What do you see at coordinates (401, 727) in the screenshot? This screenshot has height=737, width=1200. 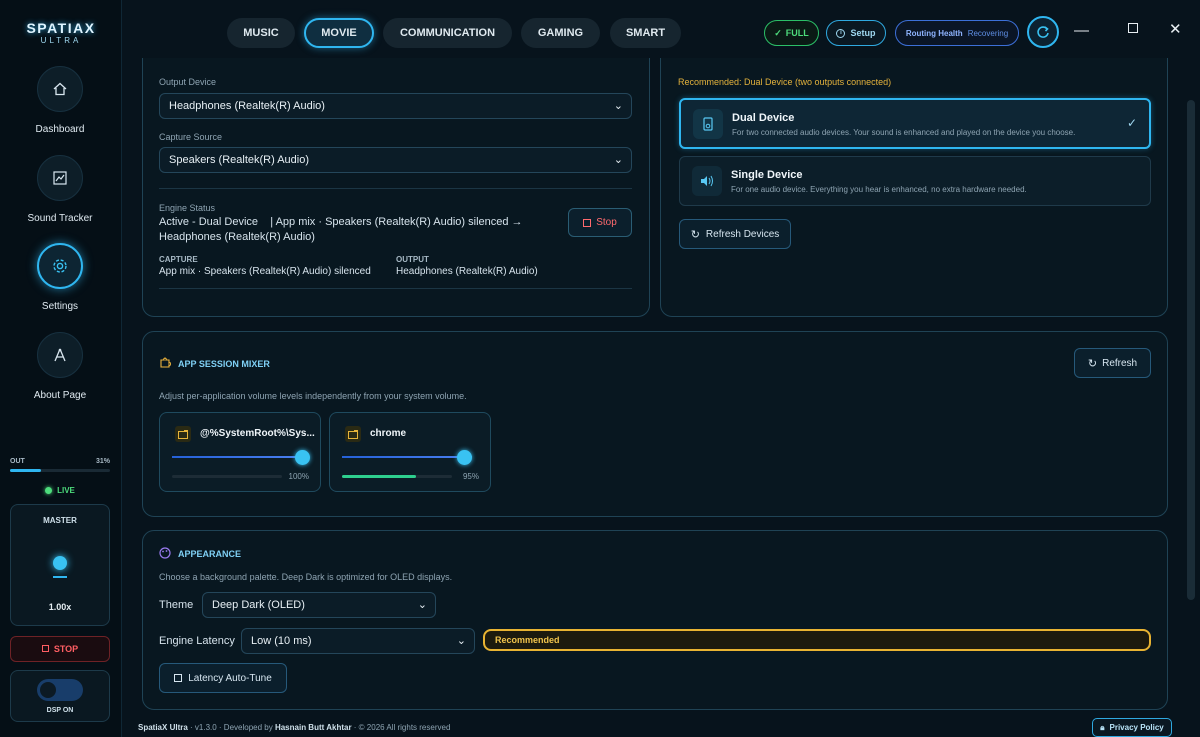 I see `footer-copyright: · © 2026 All rights reserved` at bounding box center [401, 727].